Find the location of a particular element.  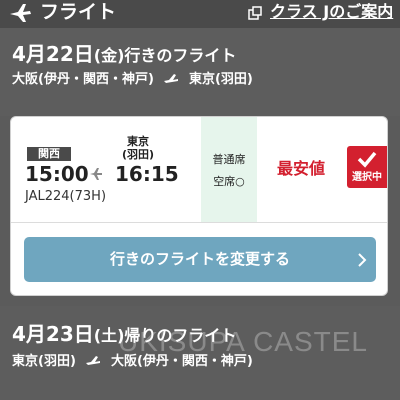

seat-availability: 空席○ is located at coordinates (229, 181).